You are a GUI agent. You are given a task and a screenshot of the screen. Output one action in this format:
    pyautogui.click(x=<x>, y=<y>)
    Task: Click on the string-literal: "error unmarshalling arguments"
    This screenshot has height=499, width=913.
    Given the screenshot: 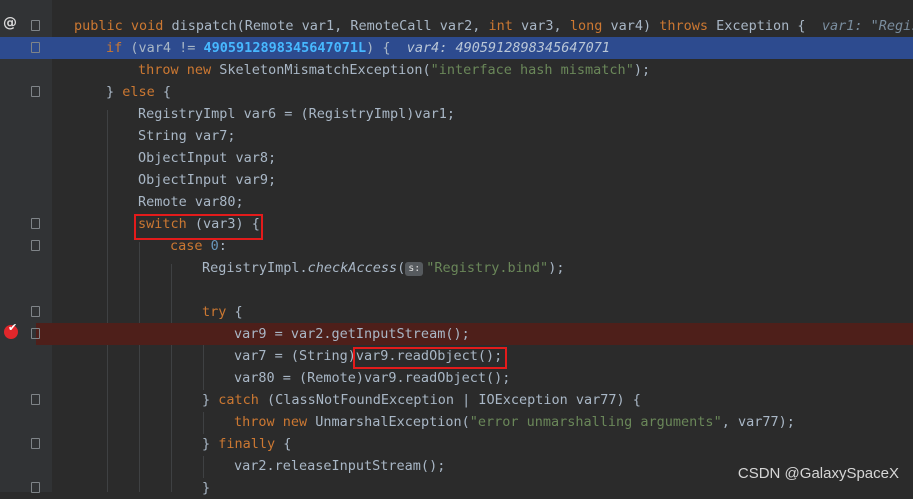 What is the action you would take?
    pyautogui.click(x=595, y=422)
    